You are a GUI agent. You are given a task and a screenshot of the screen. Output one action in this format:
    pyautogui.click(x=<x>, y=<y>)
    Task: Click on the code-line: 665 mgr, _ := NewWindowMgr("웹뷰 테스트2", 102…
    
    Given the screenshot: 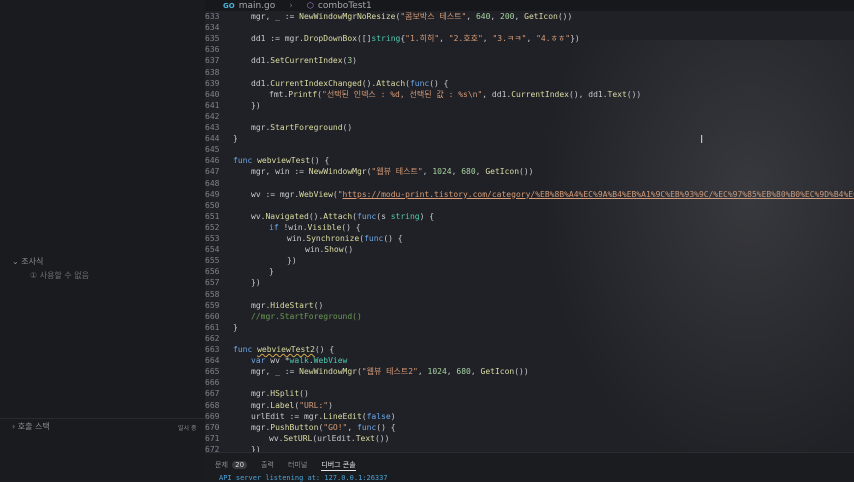 What is the action you would take?
    pyautogui.click(x=529, y=371)
    